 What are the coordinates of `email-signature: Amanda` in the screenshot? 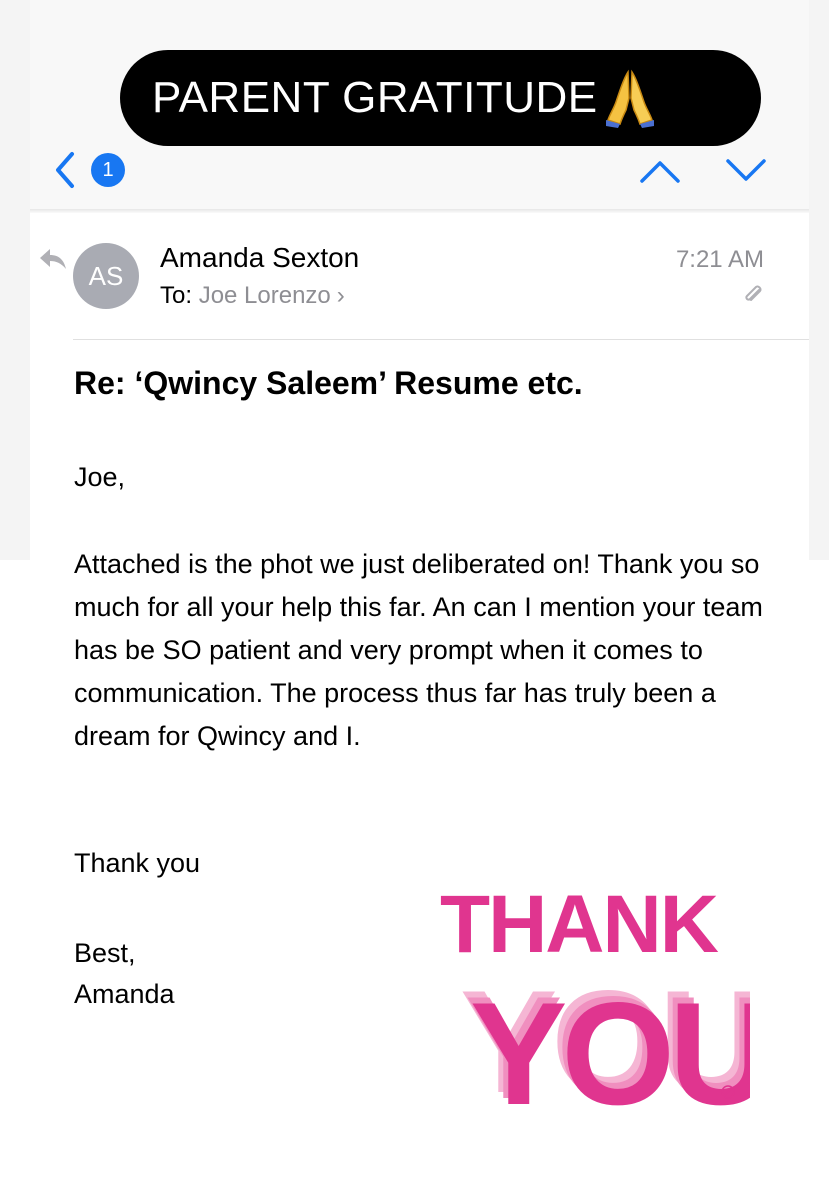 It's located at (124, 994).